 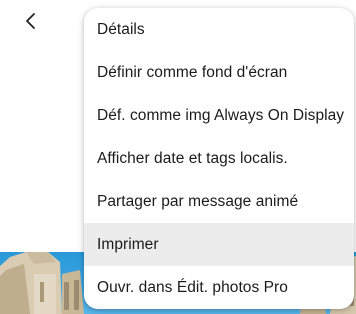 I want to click on menu-item-set-always-on-display: Déf. comme img Always On Display, so click(x=219, y=115).